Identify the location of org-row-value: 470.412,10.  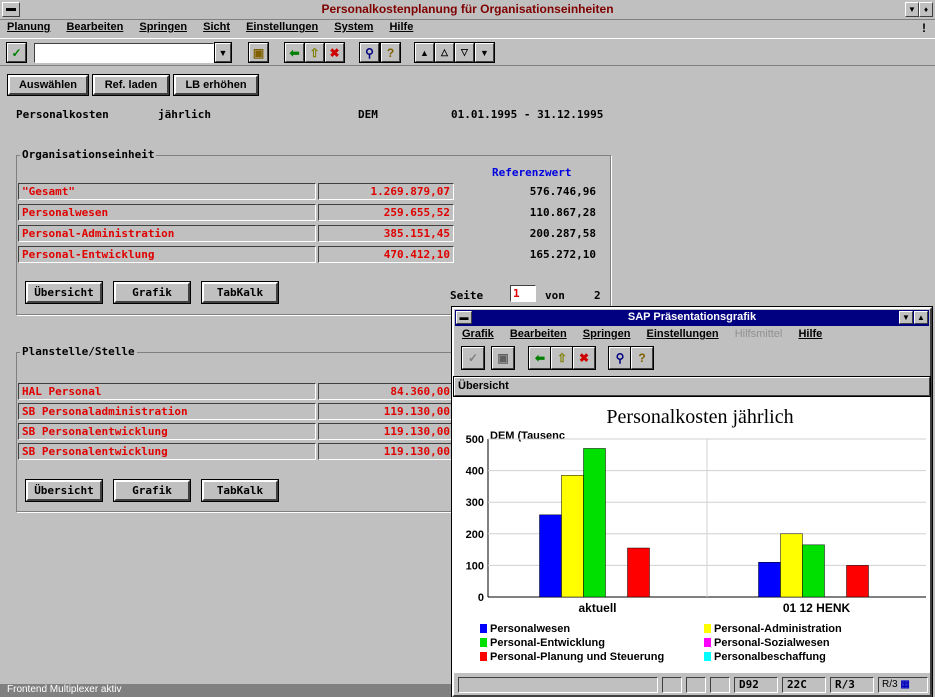
(386, 254).